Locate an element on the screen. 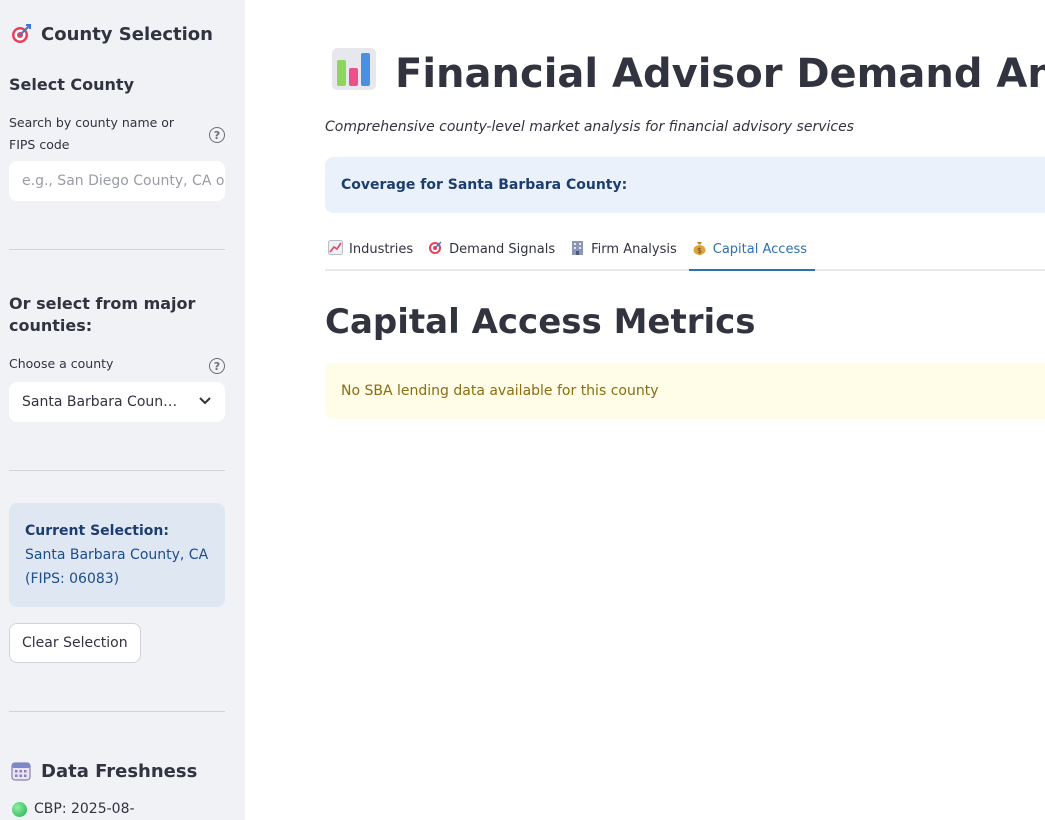 This screenshot has width=1045, height=820. calendar-icon is located at coordinates (21, 771).